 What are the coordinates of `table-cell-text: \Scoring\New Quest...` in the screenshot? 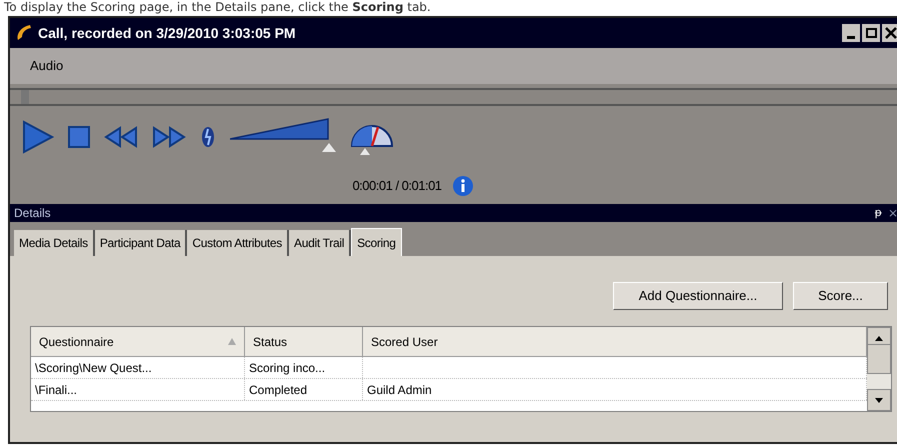 It's located at (93, 368).